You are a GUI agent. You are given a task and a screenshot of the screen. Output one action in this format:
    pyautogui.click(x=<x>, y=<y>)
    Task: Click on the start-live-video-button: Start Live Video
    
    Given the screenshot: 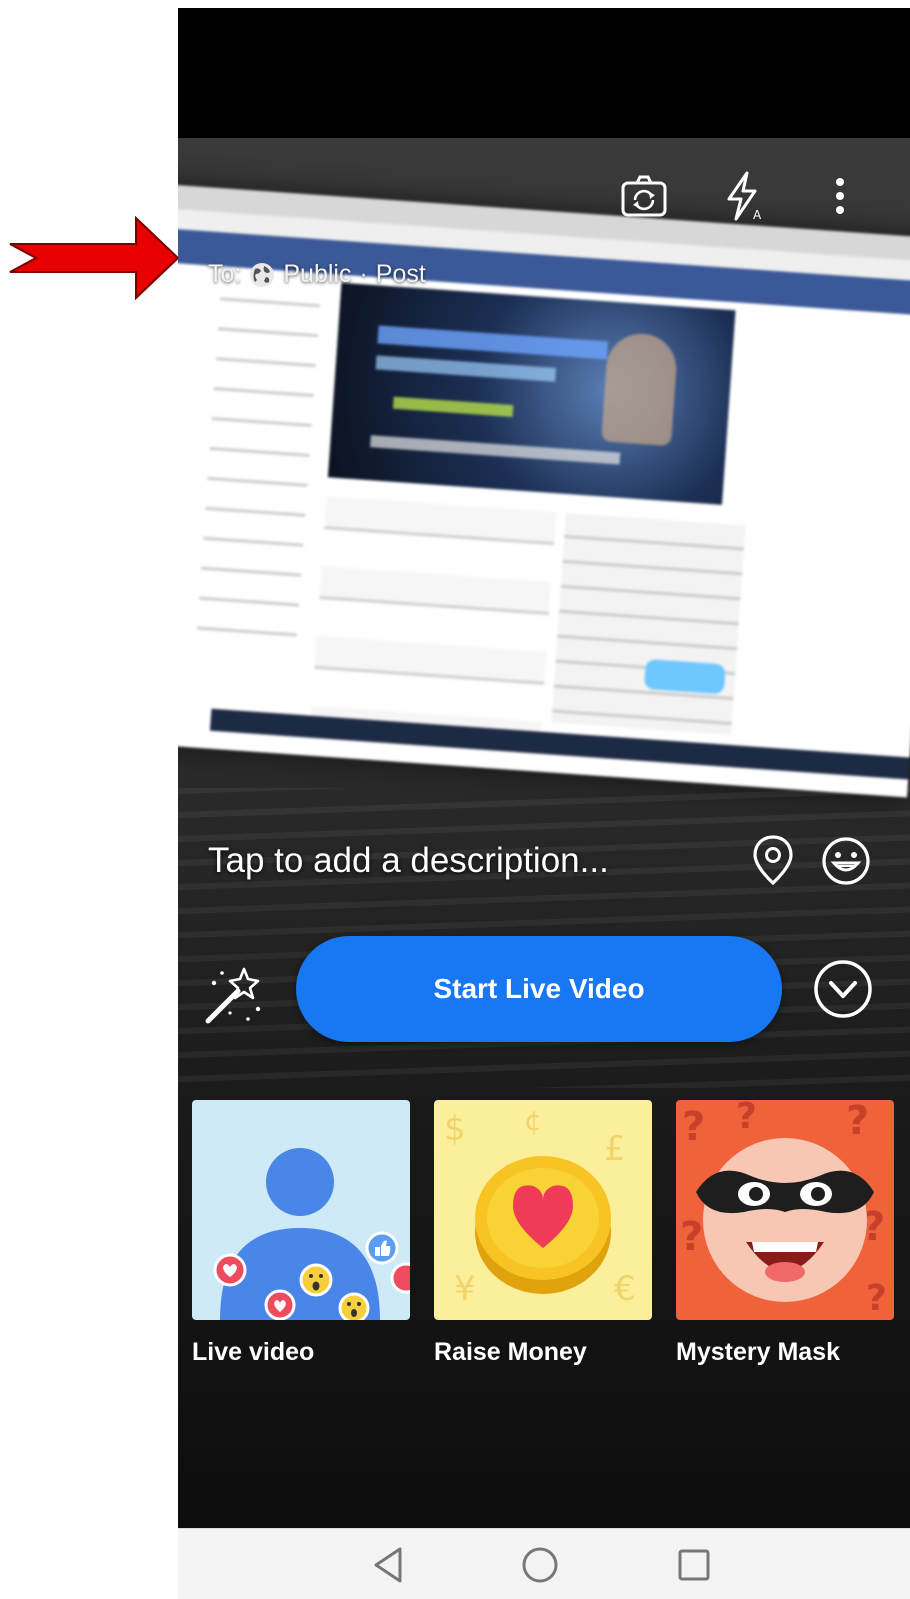 What is the action you would take?
    pyautogui.click(x=539, y=989)
    